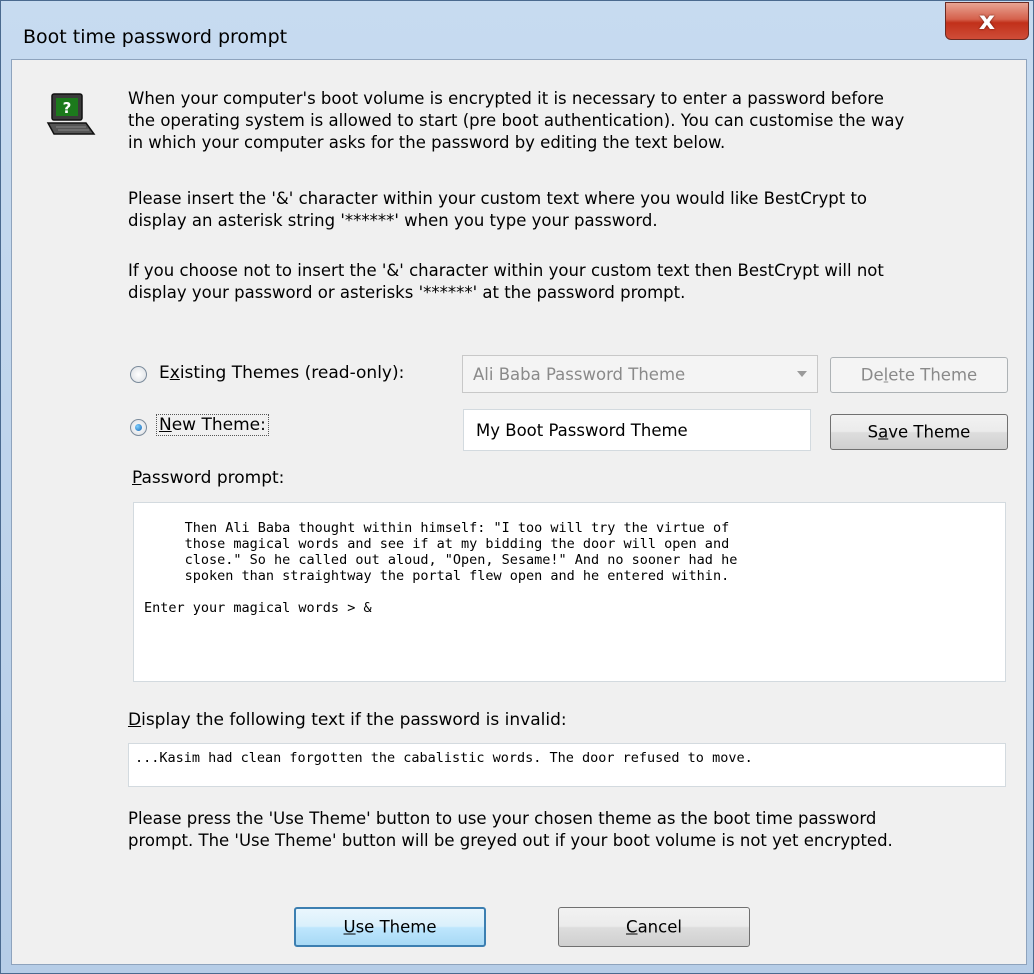  I want to click on cancel-button: Cancel, so click(654, 927).